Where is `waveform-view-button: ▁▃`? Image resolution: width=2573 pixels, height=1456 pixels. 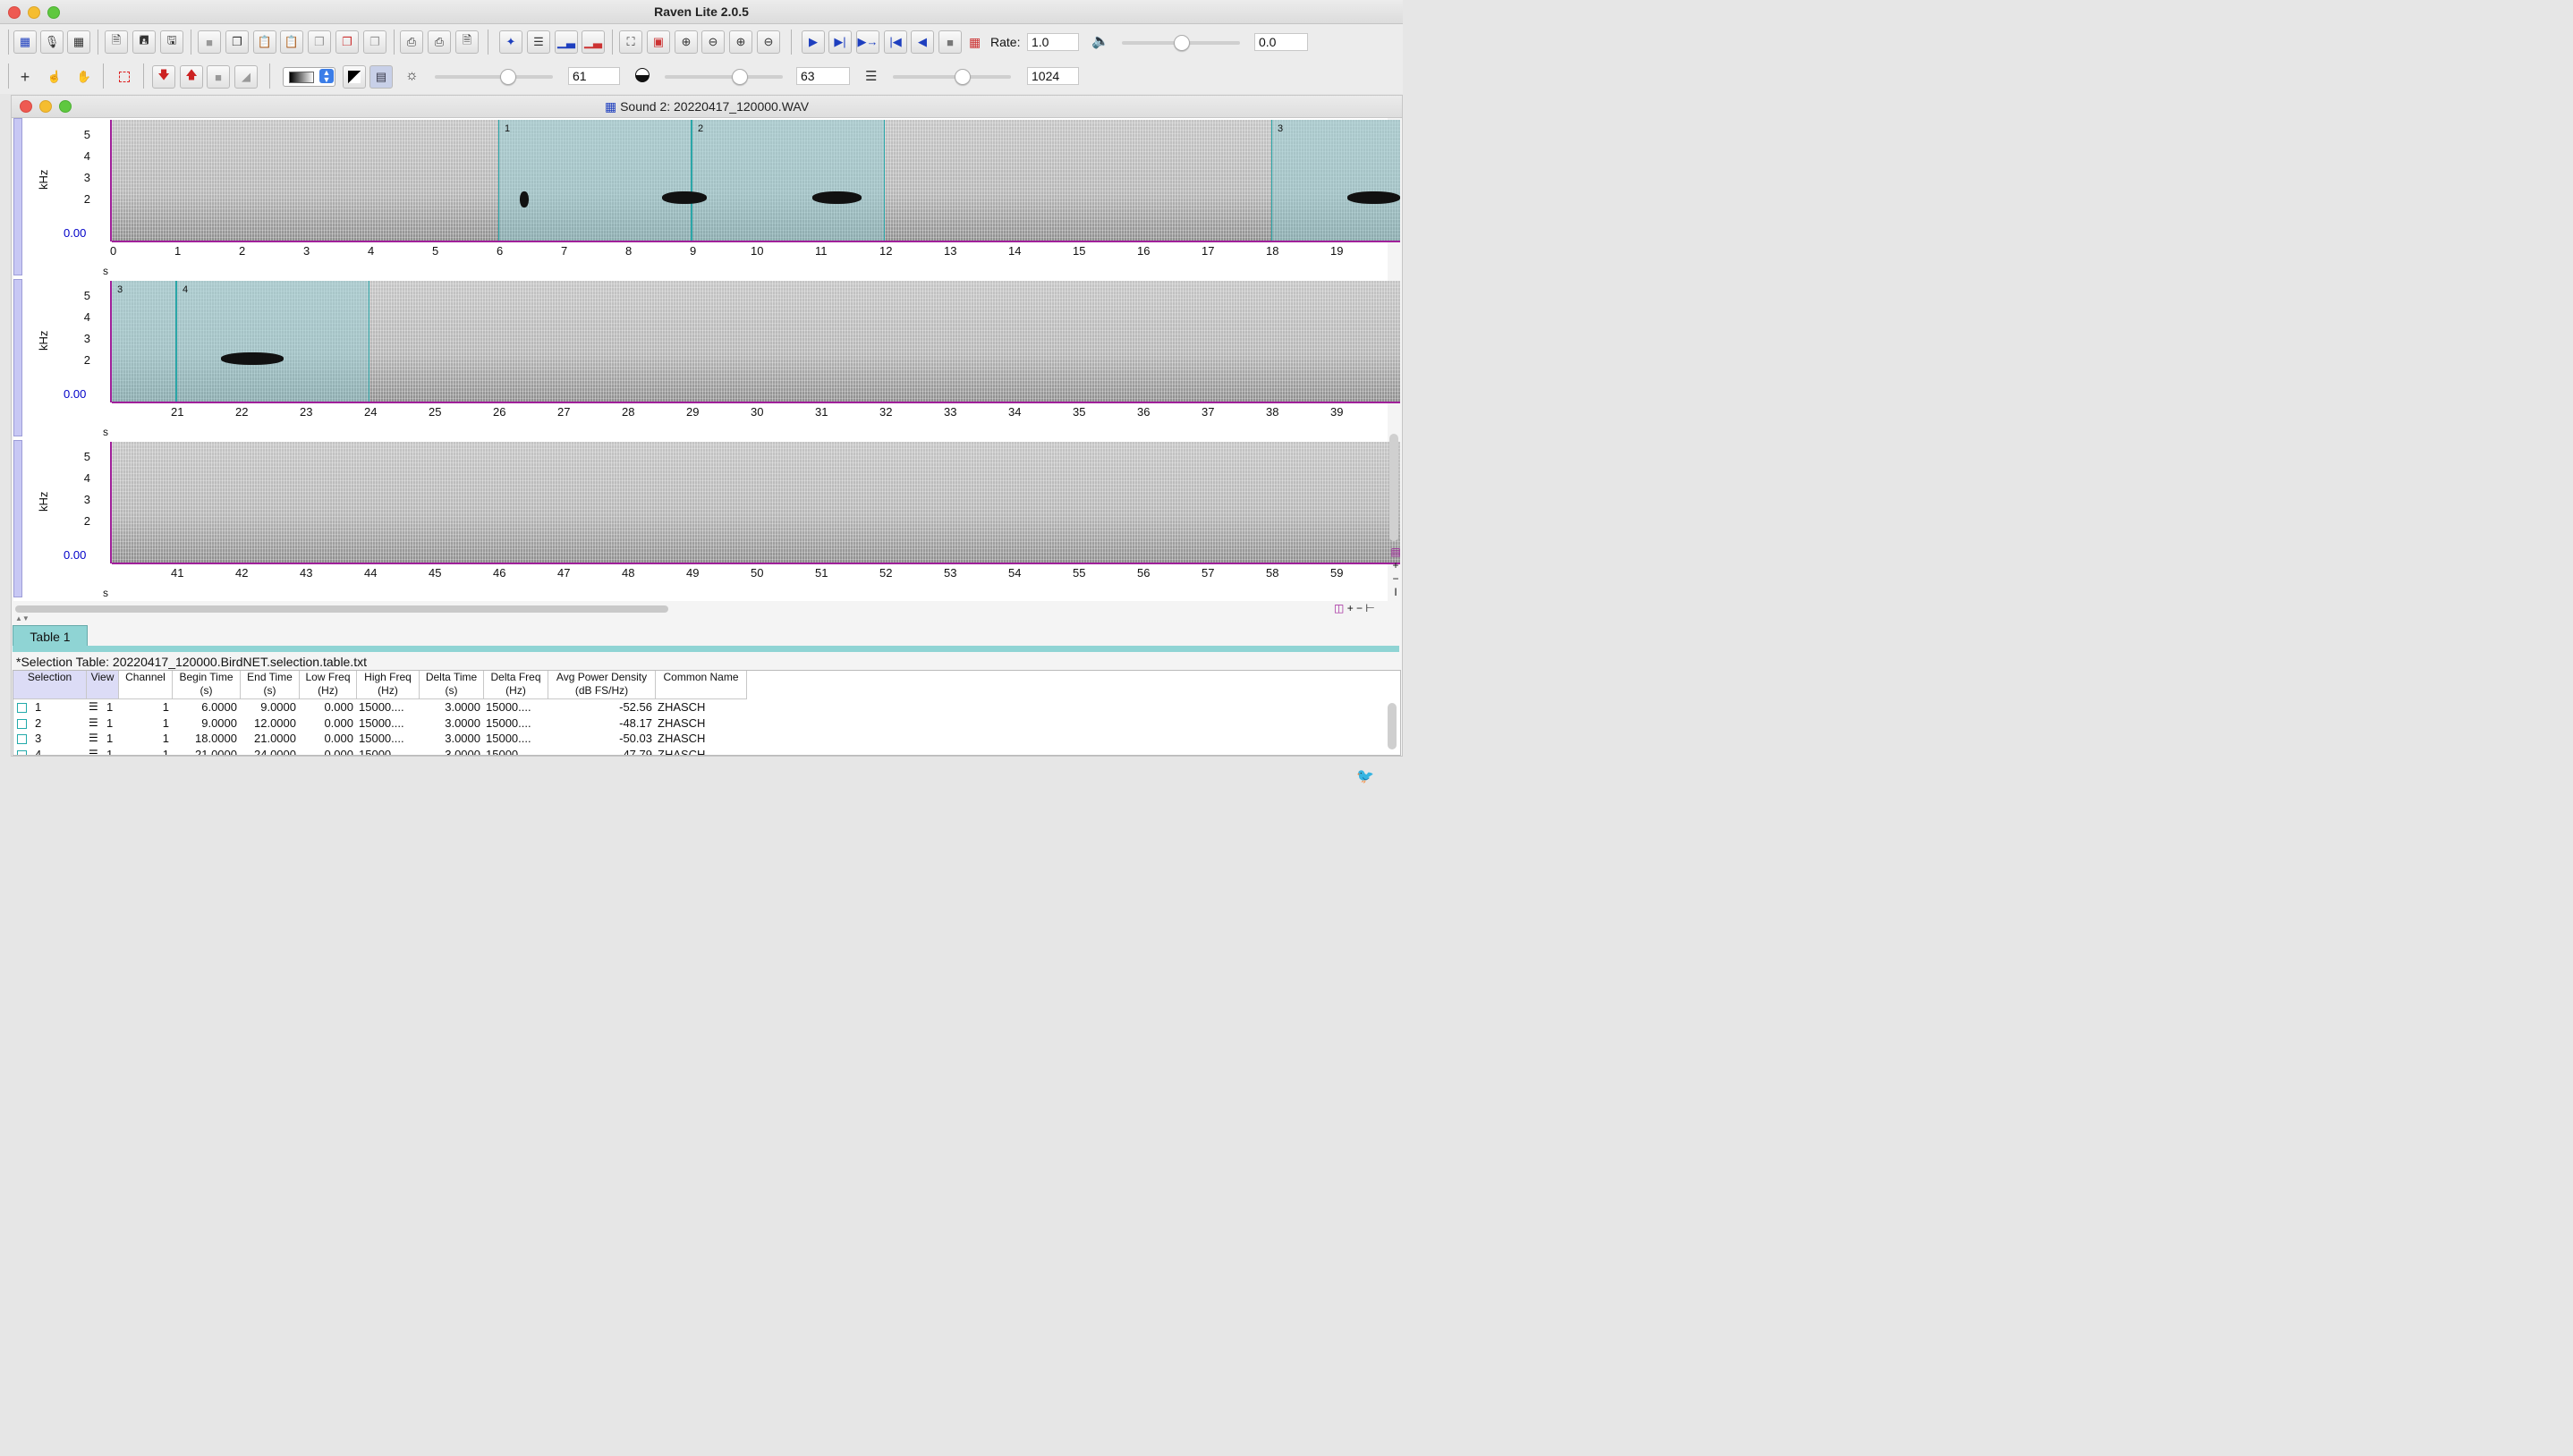
waveform-view-button: ▁▃ is located at coordinates (593, 42).